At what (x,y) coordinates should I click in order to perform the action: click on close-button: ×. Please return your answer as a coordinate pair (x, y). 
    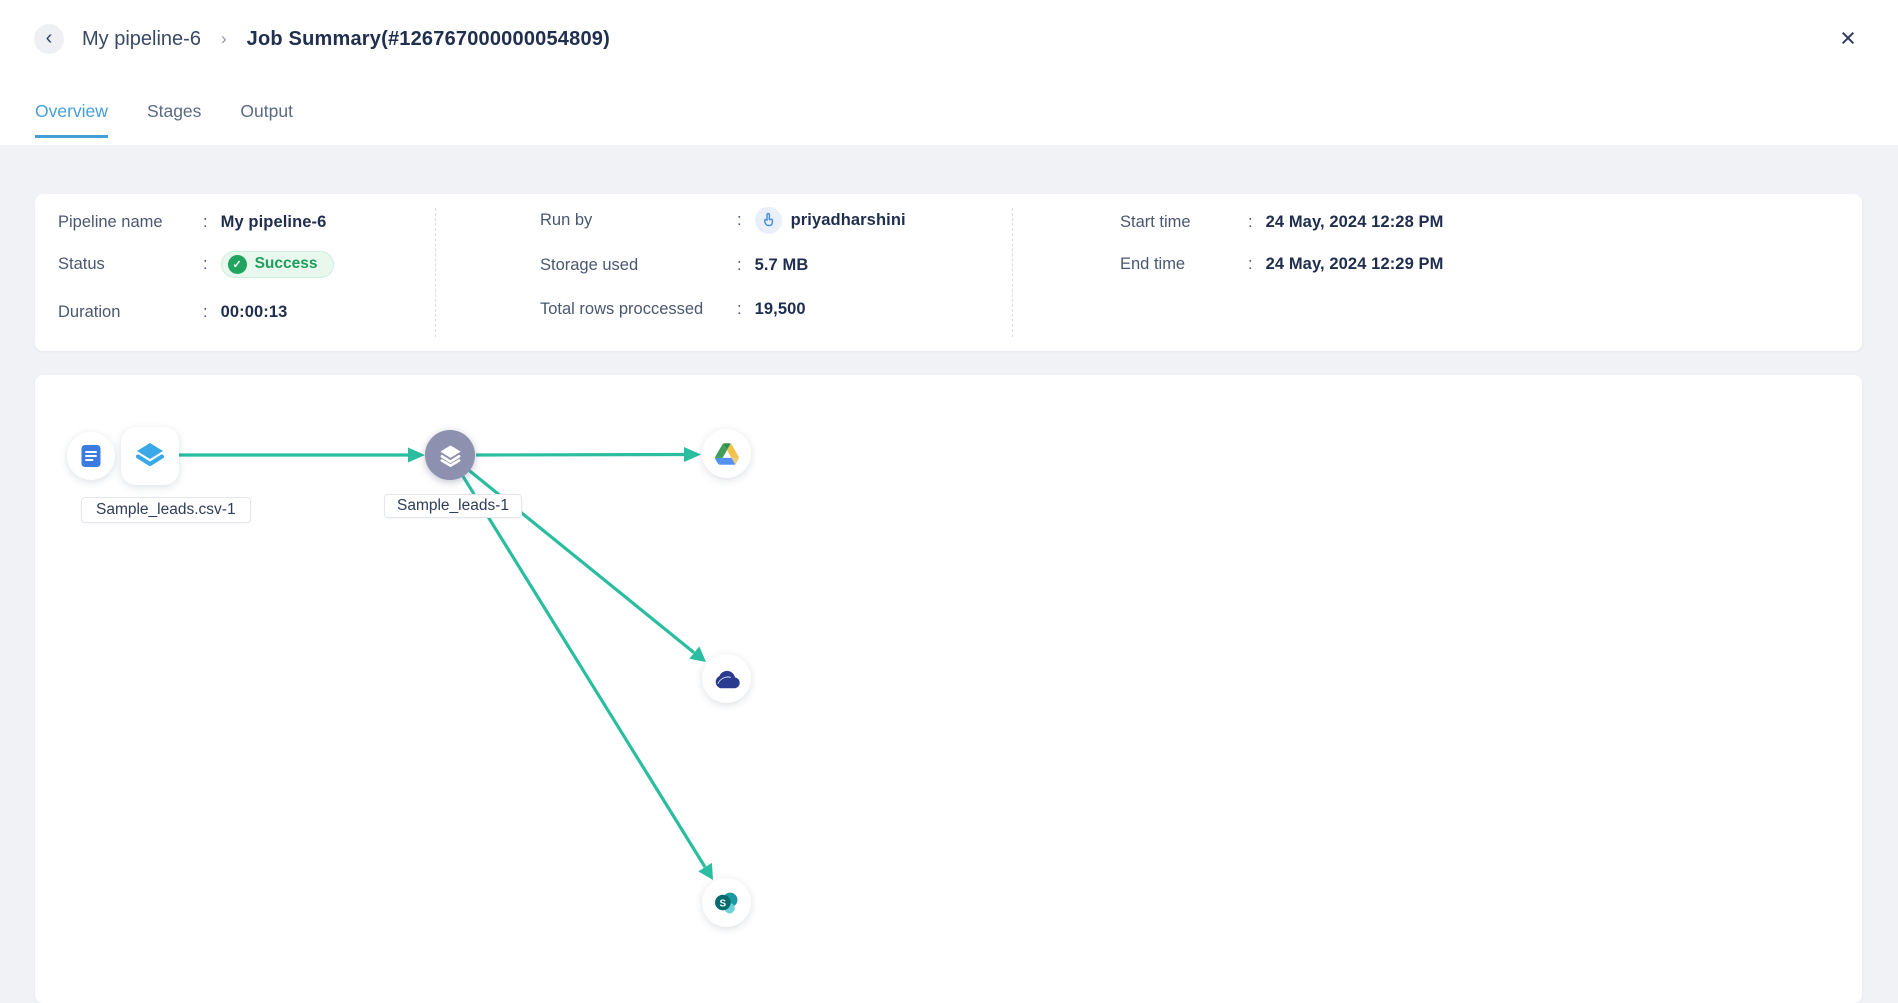
    Looking at the image, I should click on (1848, 38).